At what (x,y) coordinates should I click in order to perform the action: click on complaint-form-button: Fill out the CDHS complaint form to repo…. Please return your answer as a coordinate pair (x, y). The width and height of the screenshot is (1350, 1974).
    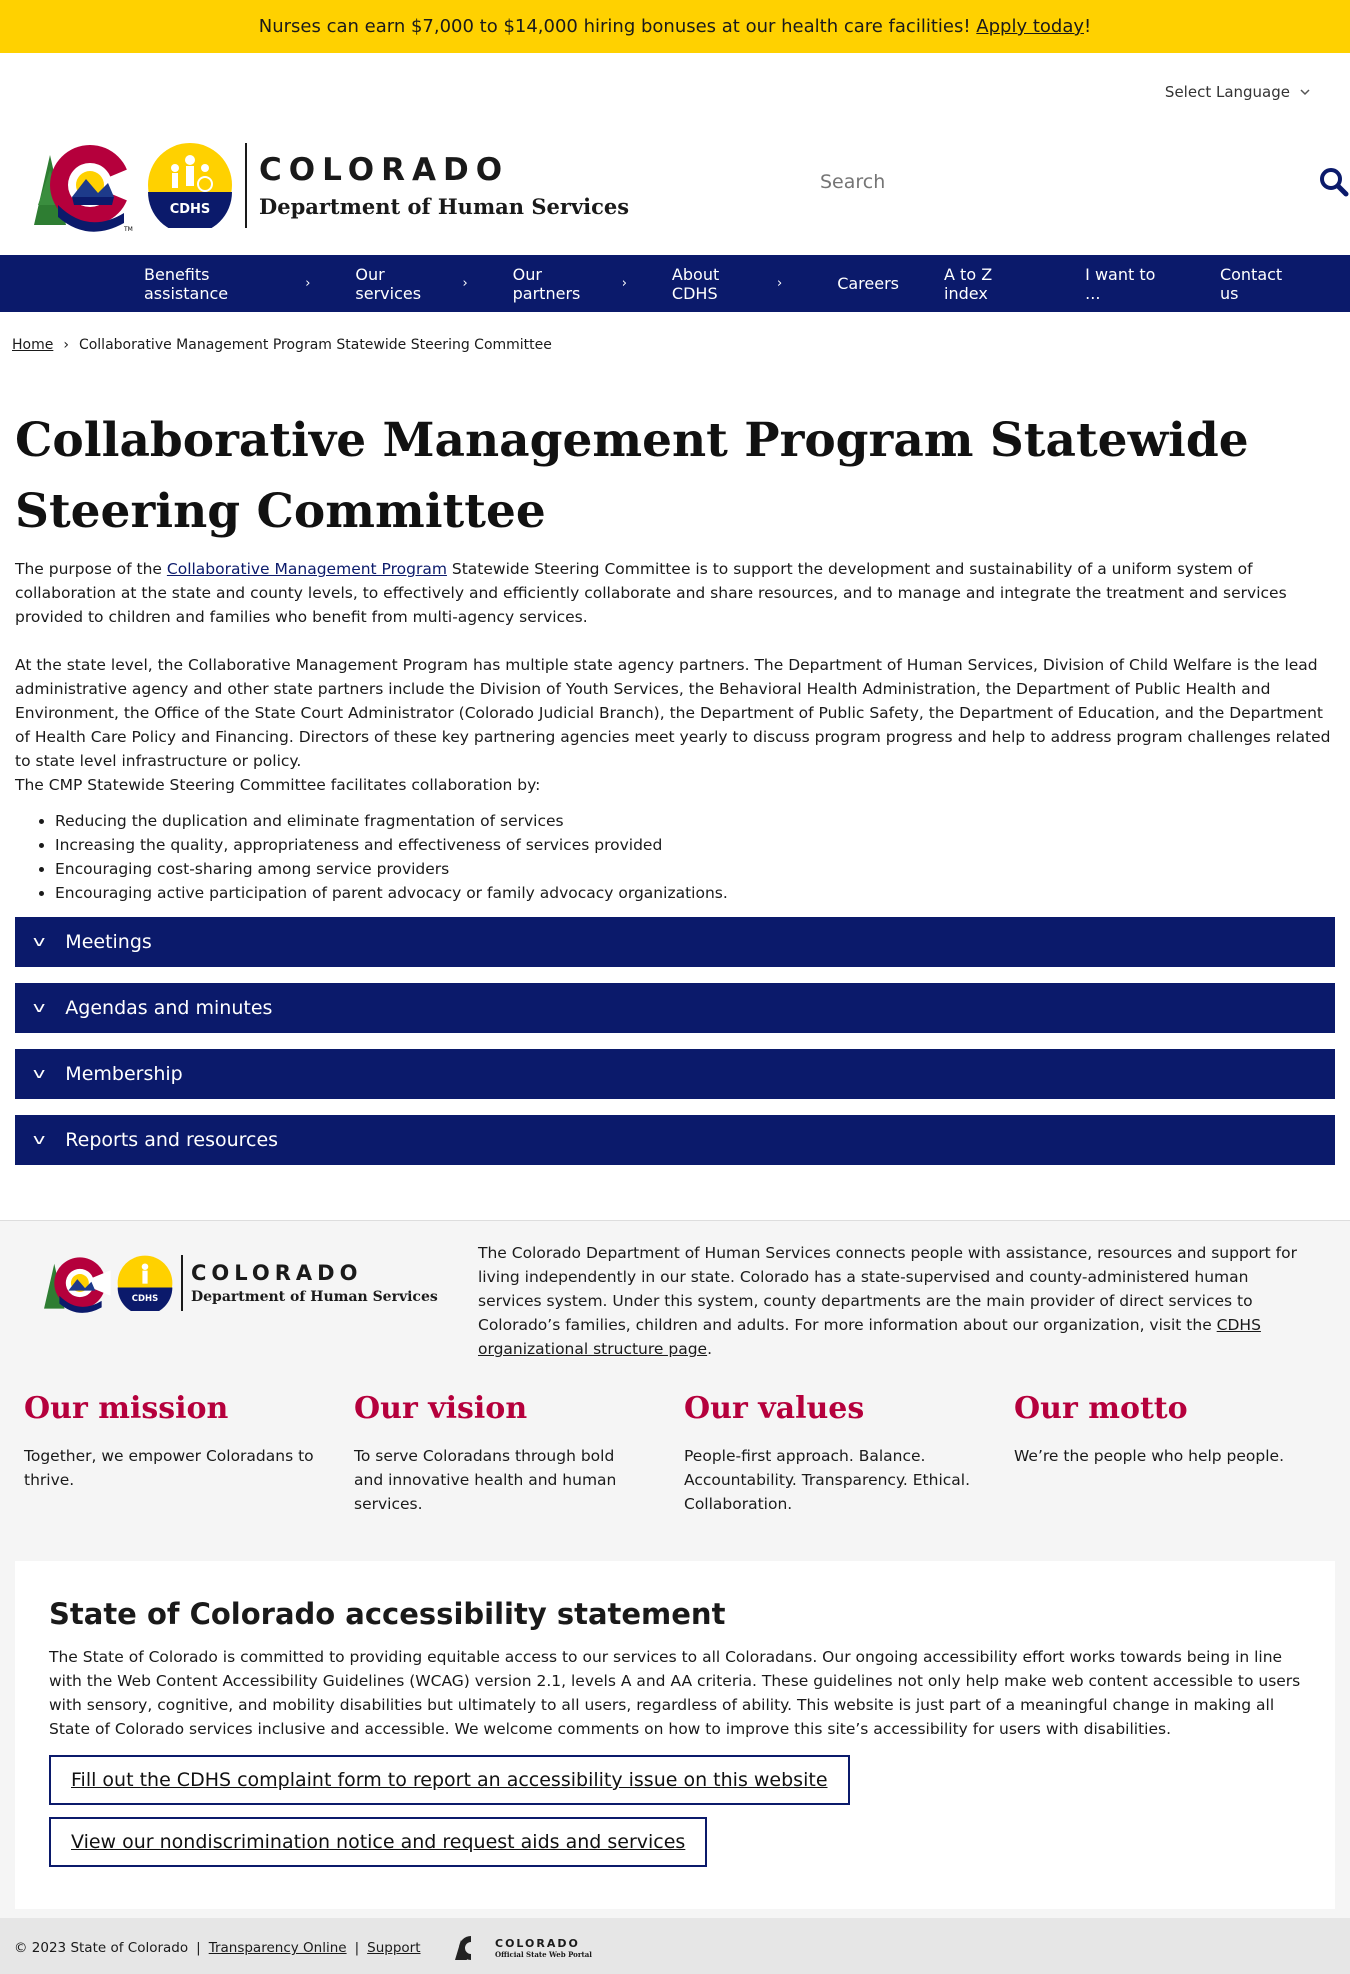
    Looking at the image, I should click on (449, 1780).